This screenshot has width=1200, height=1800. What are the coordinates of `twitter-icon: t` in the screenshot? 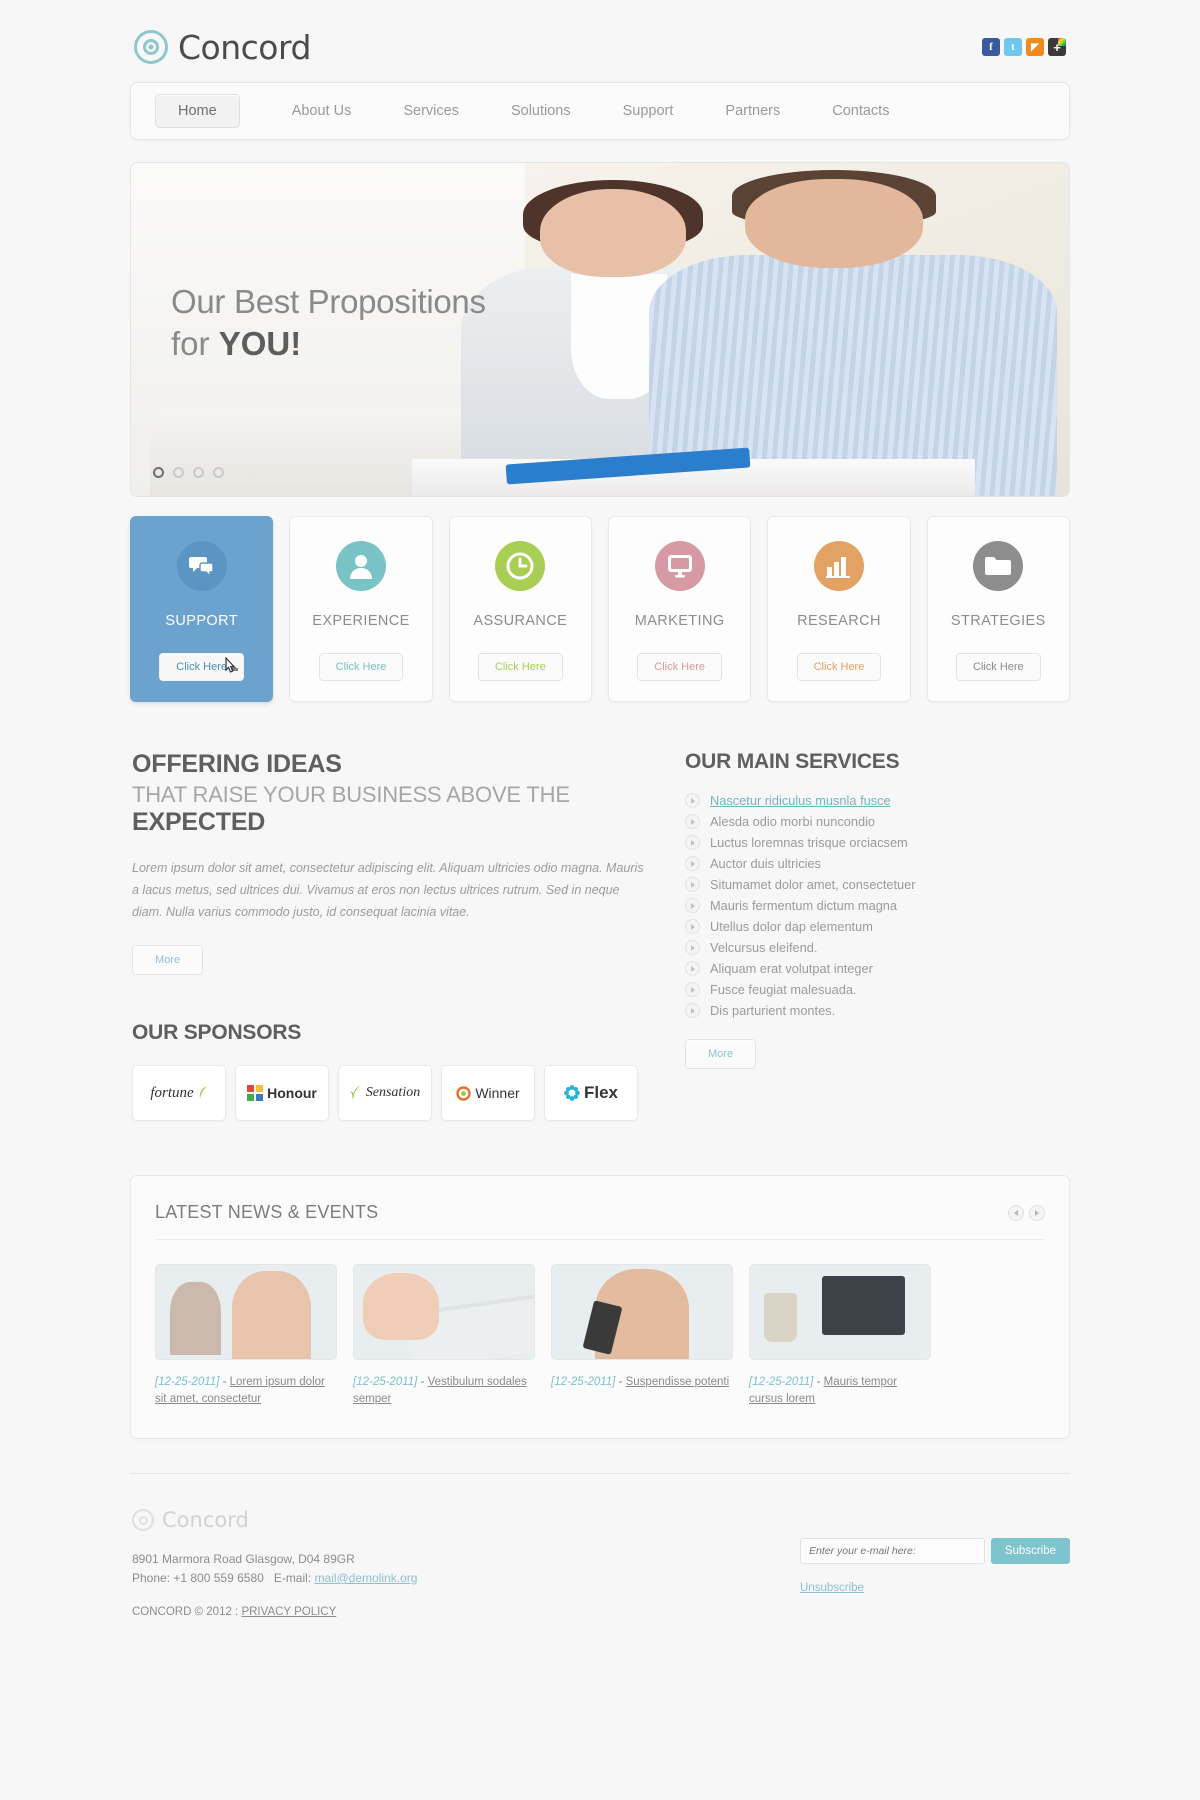 It's located at (1013, 47).